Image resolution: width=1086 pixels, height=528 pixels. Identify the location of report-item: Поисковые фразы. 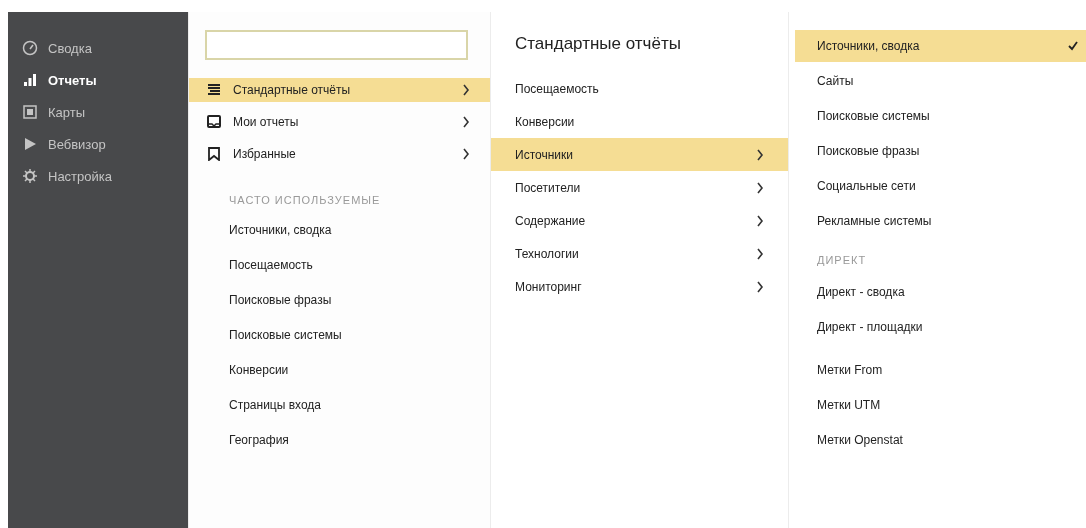
(940, 151).